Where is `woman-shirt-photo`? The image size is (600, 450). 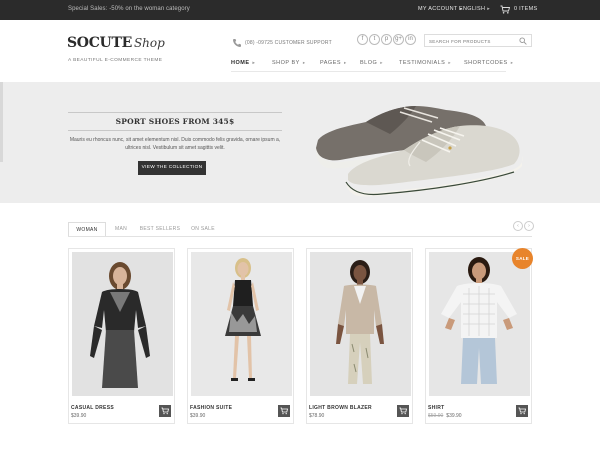 woman-shirt-photo is located at coordinates (479, 324).